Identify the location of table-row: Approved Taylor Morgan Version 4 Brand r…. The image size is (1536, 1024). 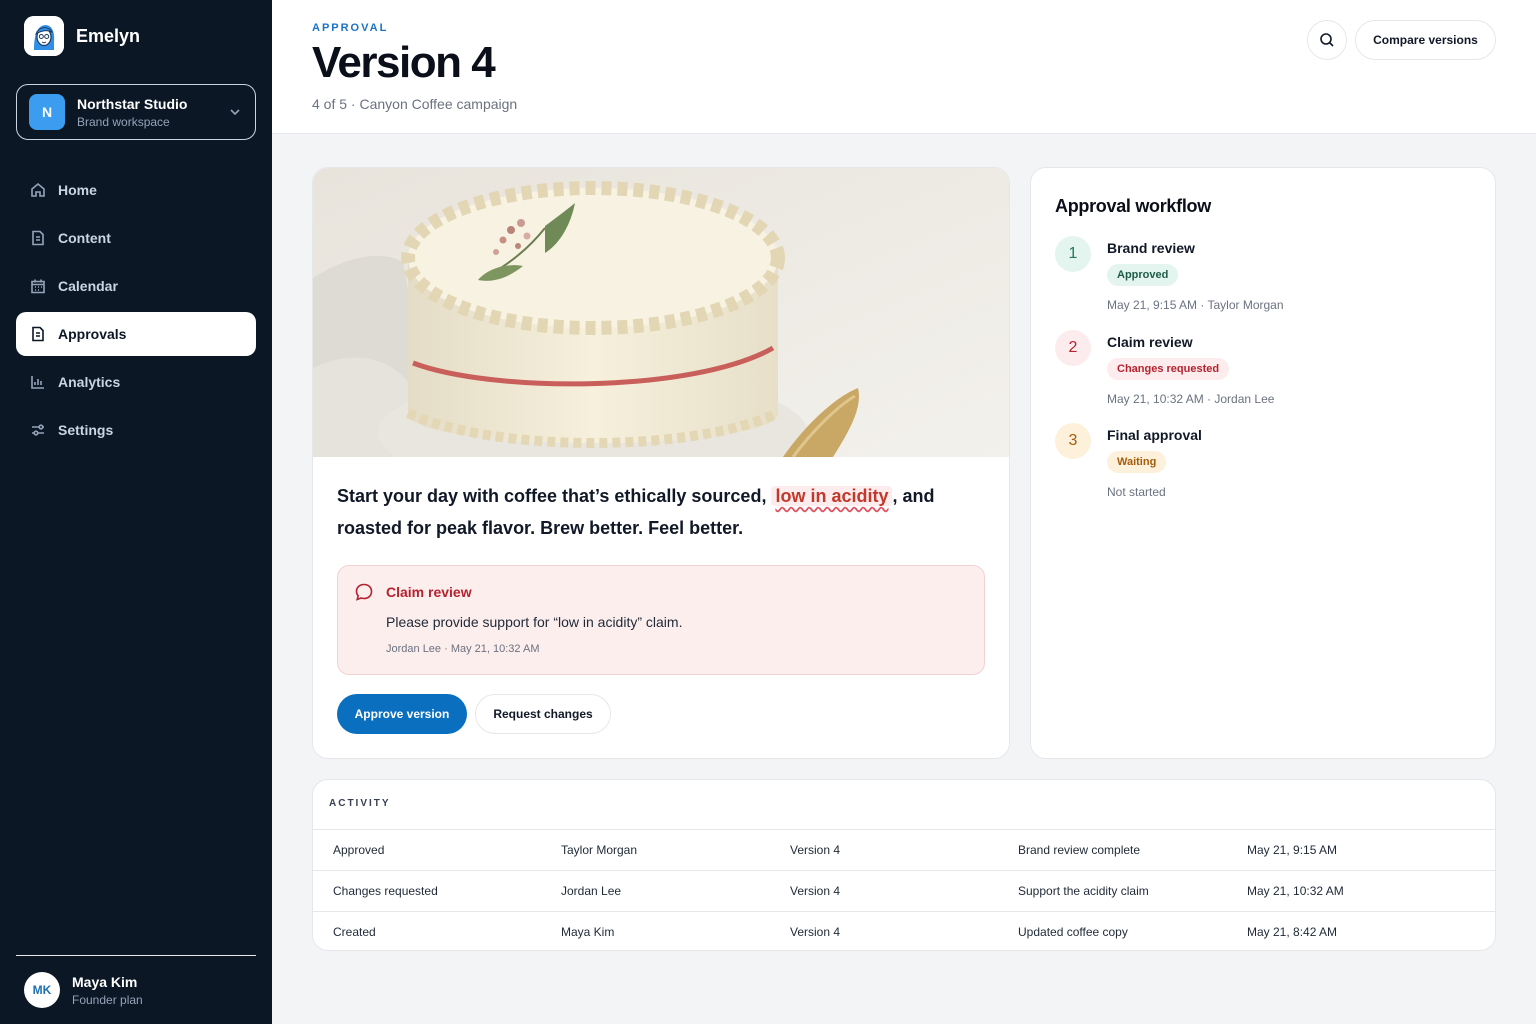
(904, 849).